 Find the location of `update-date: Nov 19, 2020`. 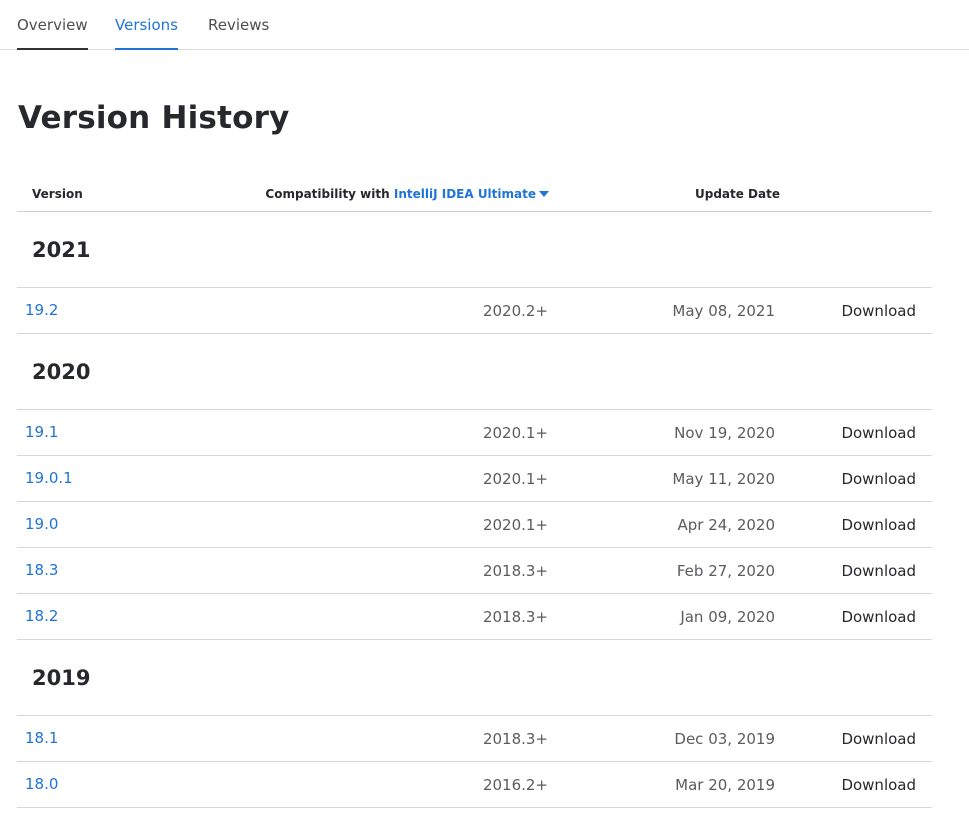

update-date: Nov 19, 2020 is located at coordinates (724, 433).